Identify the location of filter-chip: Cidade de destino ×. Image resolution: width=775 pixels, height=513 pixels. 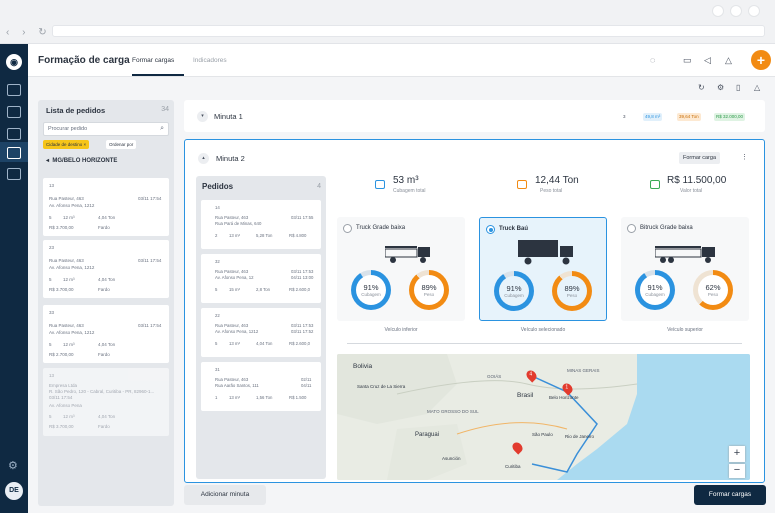
(66, 144).